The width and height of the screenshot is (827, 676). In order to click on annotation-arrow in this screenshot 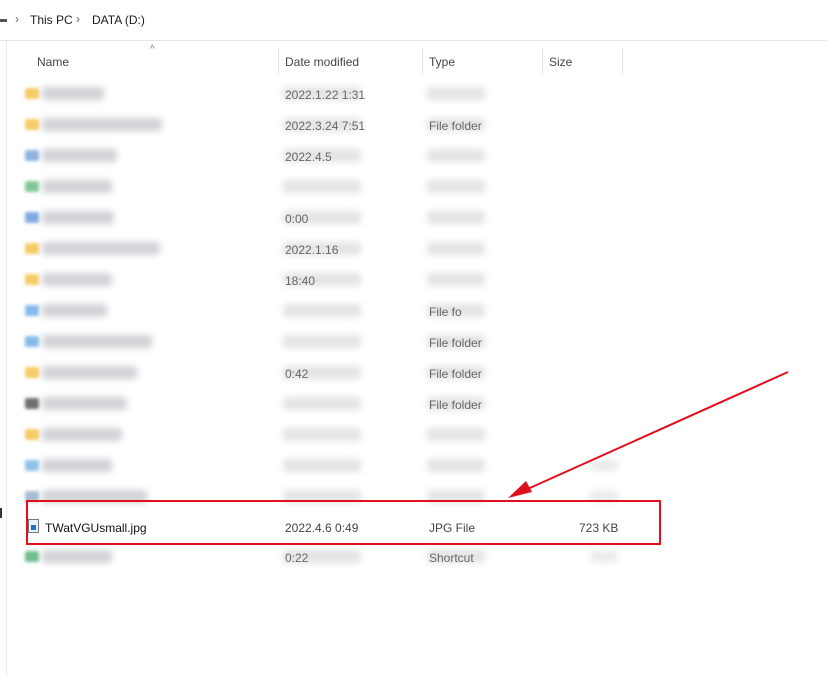, I will do `click(648, 434)`.